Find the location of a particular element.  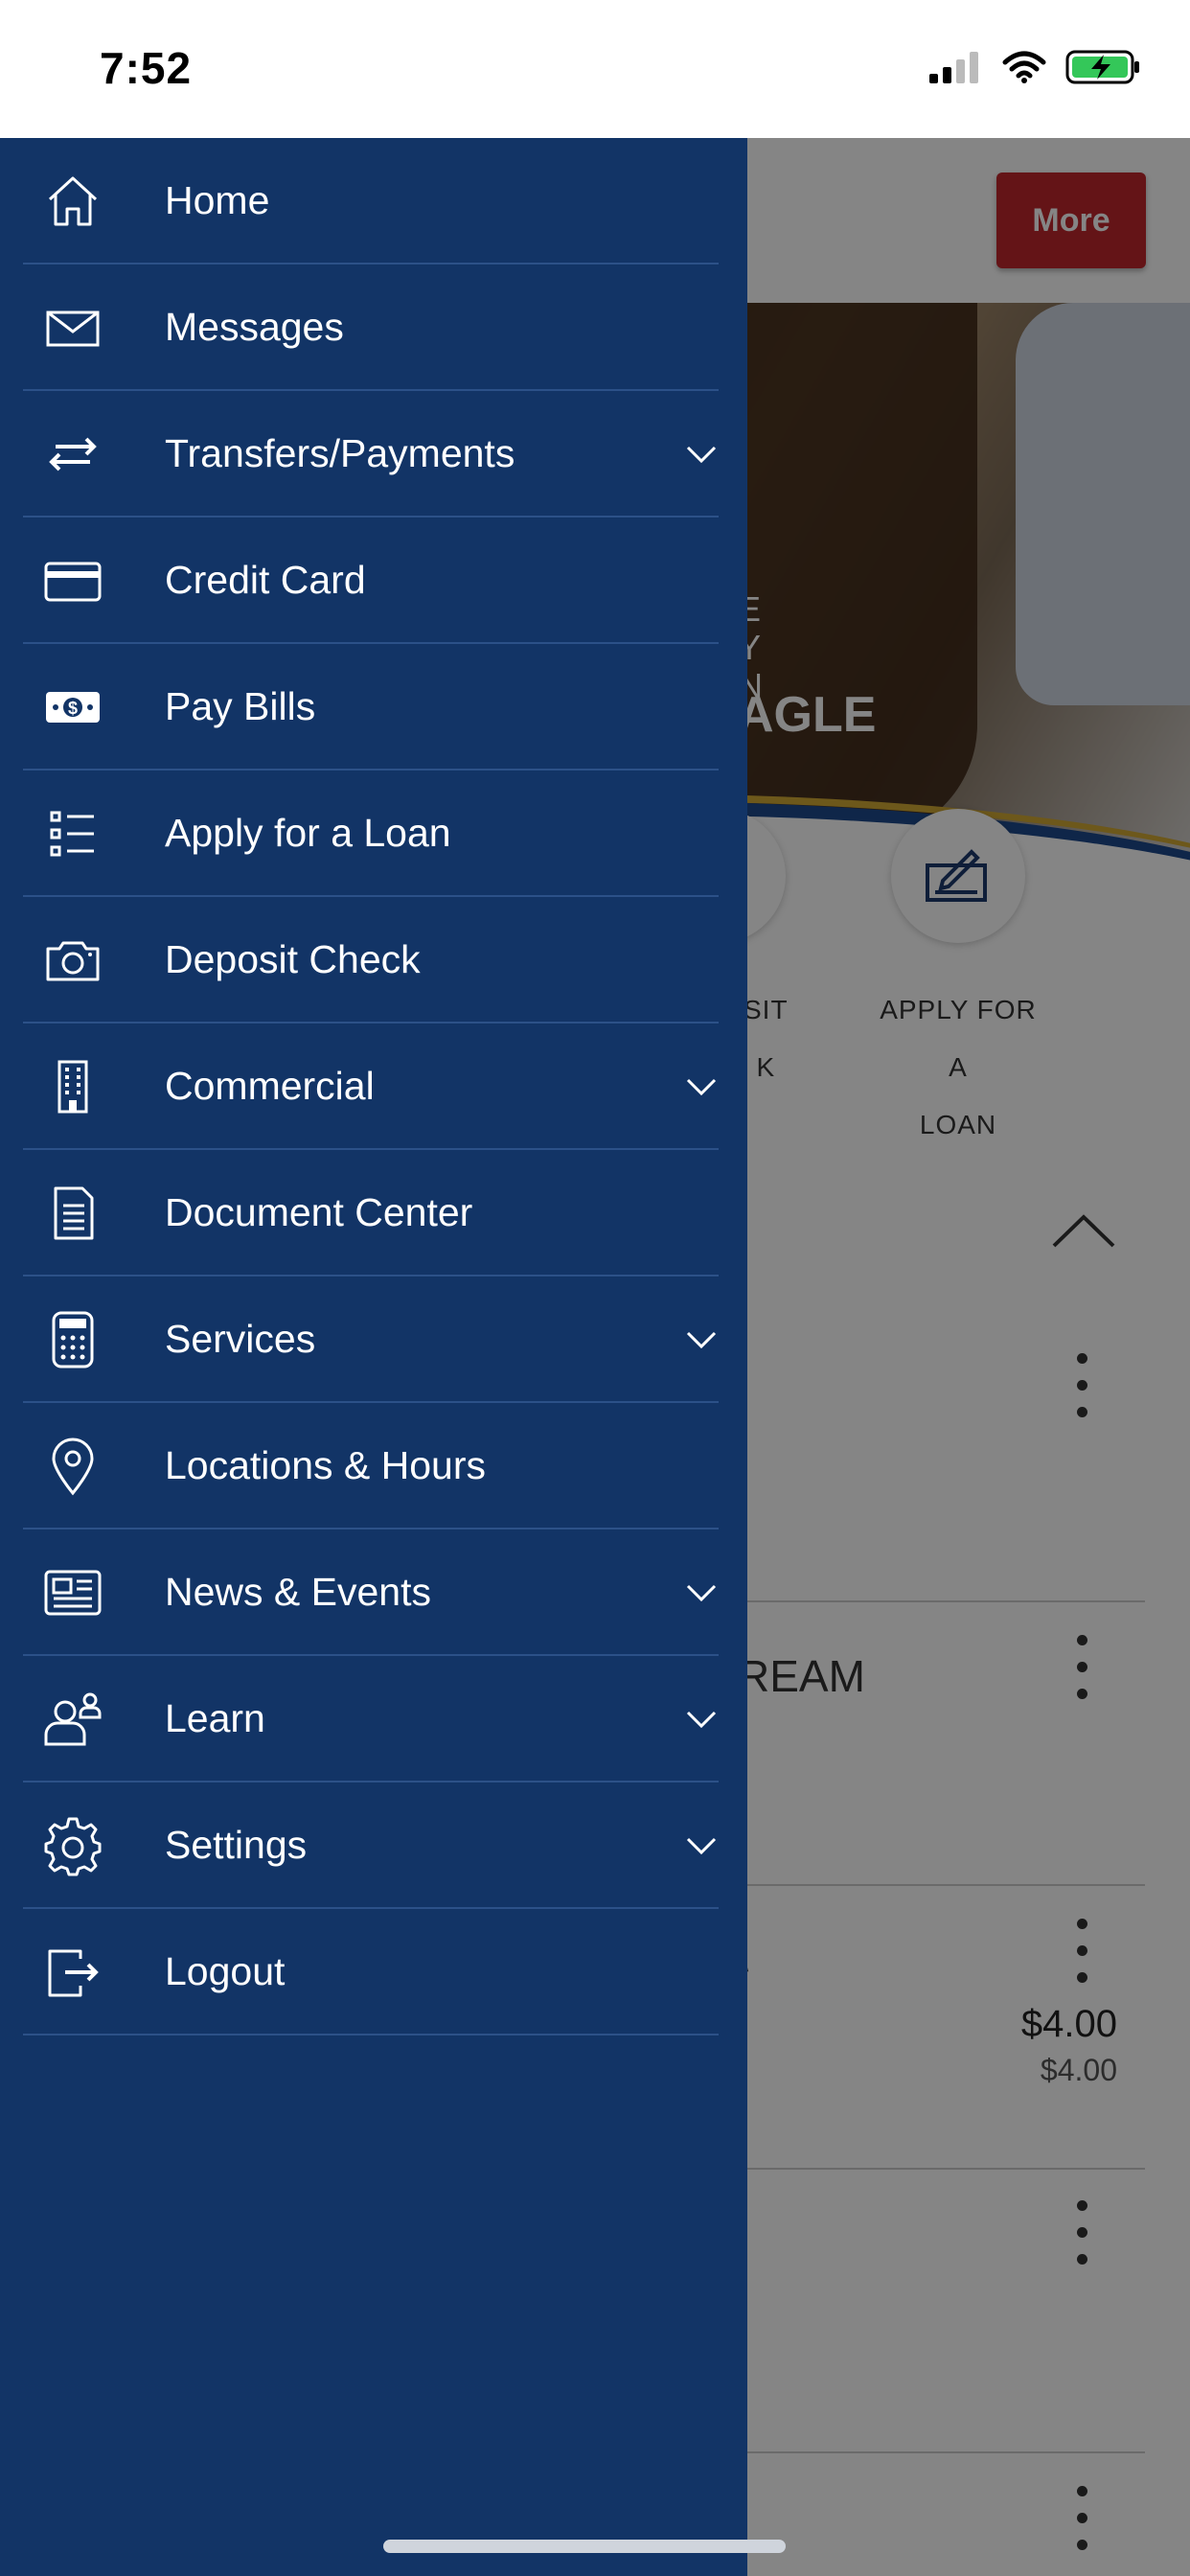

menu-item-label: Home is located at coordinates (218, 199).